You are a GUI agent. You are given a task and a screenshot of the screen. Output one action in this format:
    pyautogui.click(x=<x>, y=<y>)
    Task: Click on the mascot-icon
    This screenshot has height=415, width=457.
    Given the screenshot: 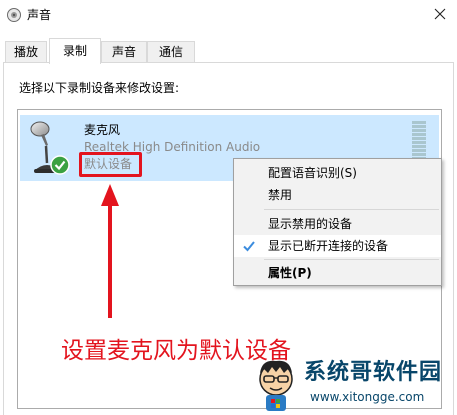 What is the action you would take?
    pyautogui.click(x=276, y=385)
    